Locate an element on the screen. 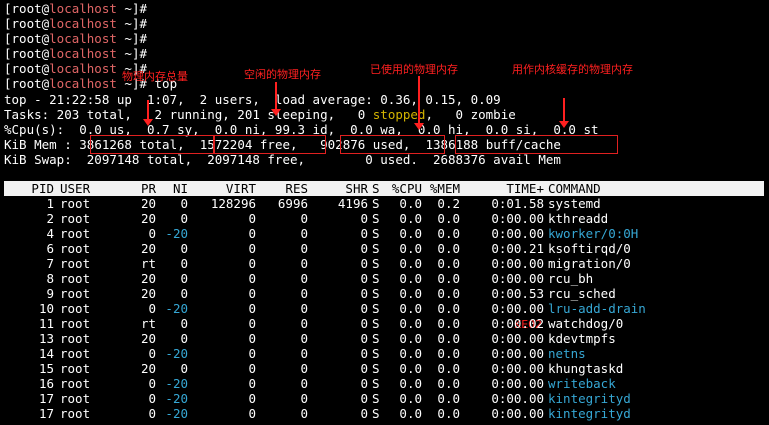 This screenshot has width=769, height=425. table-row: 7 root rt 0 0 0 0 S 0.0 0.0 0:00.00 migration/0 is located at coordinates (384, 263).